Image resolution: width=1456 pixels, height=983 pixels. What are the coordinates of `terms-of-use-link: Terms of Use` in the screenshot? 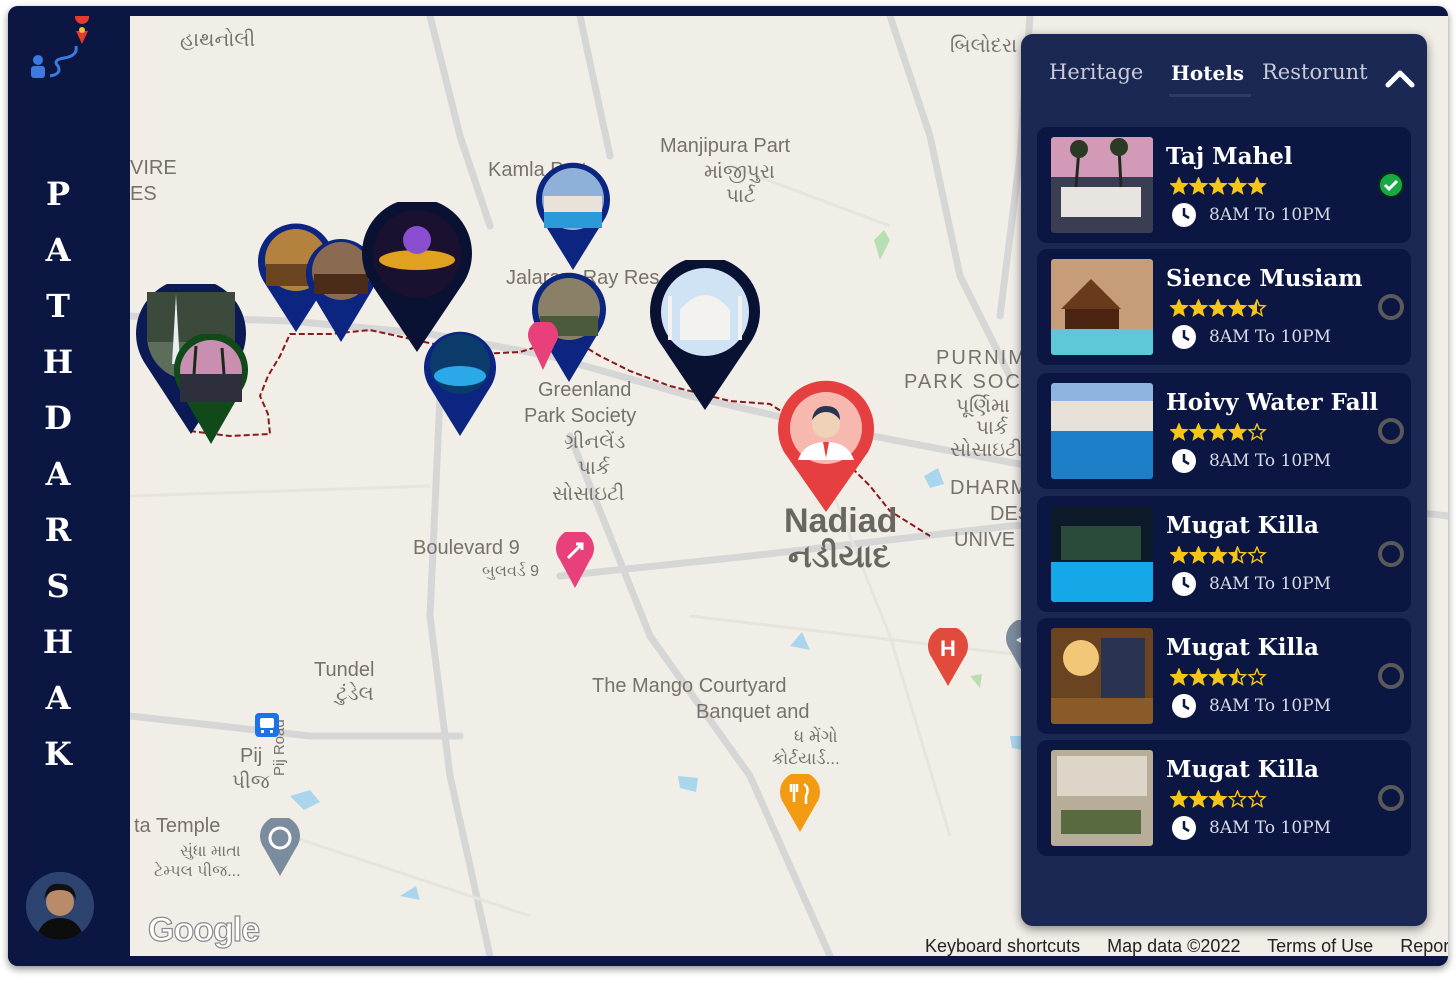 It's located at (1320, 946).